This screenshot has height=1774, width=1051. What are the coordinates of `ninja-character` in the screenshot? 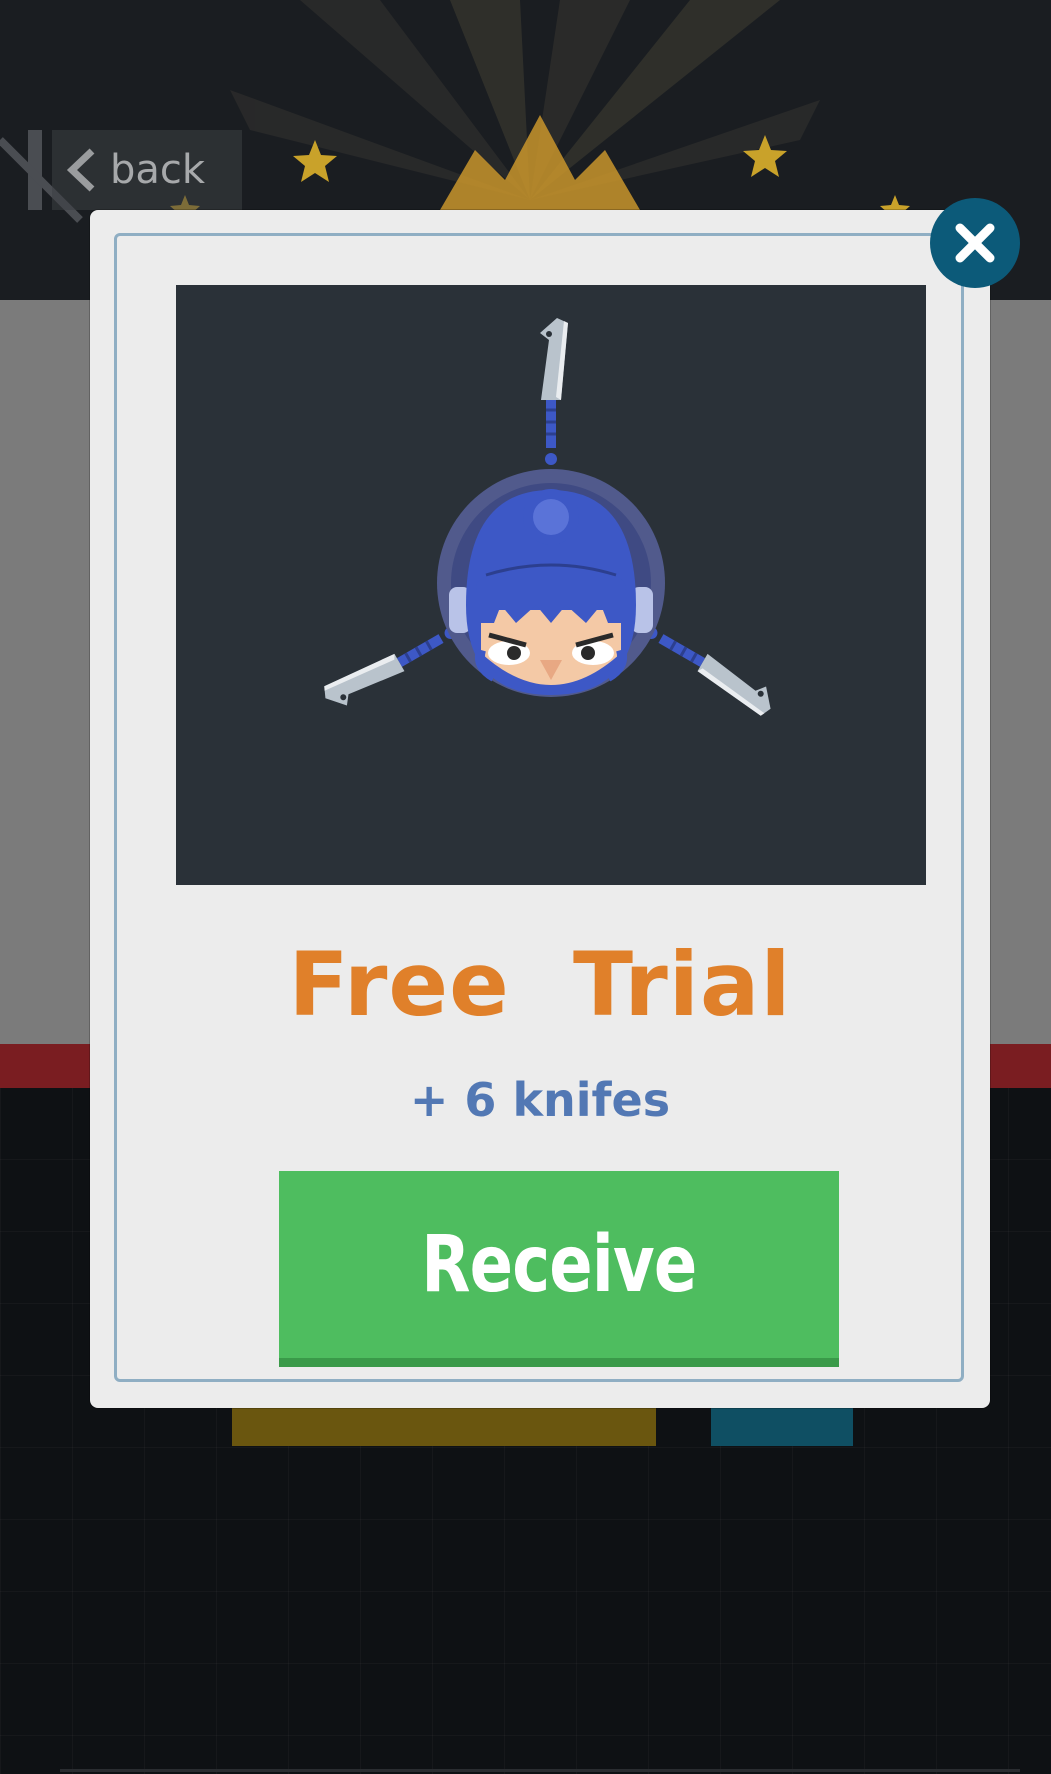 It's located at (547, 517).